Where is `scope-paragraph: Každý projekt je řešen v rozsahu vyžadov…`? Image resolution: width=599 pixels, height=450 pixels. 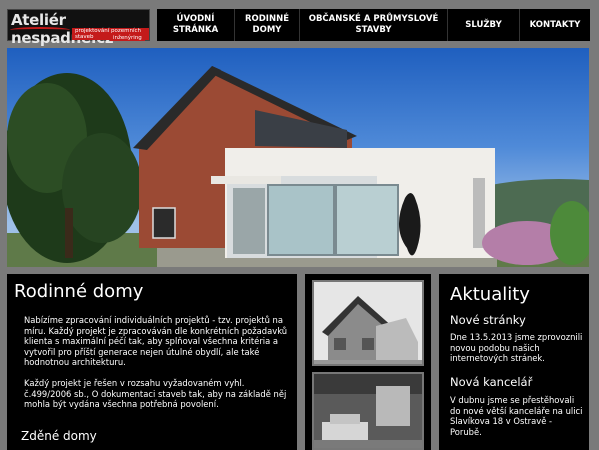
scope-paragraph: Každý projekt je řešen v rozsahu vyžadov… is located at coordinates (155, 394).